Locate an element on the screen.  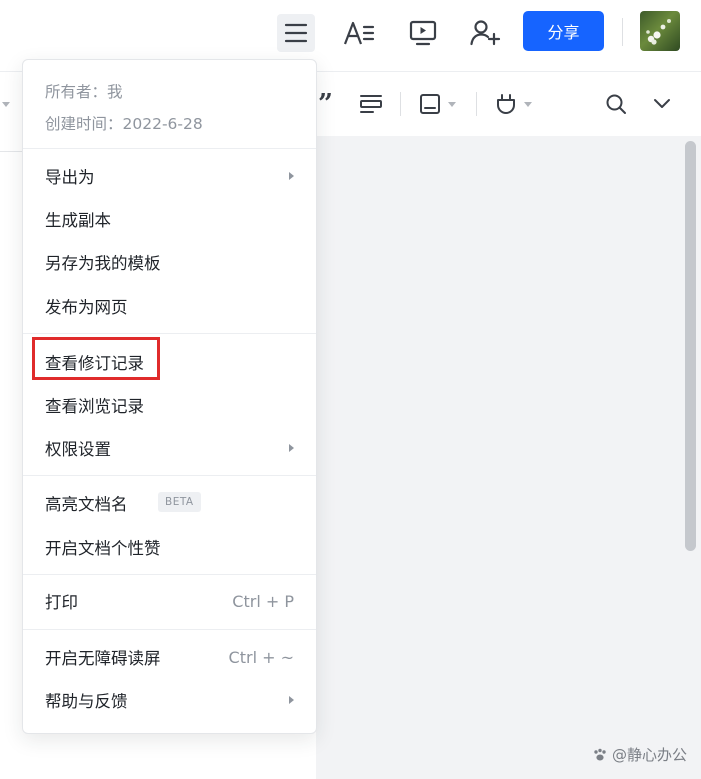
menu-item-make-copy: 生成副本 is located at coordinates (169, 219).